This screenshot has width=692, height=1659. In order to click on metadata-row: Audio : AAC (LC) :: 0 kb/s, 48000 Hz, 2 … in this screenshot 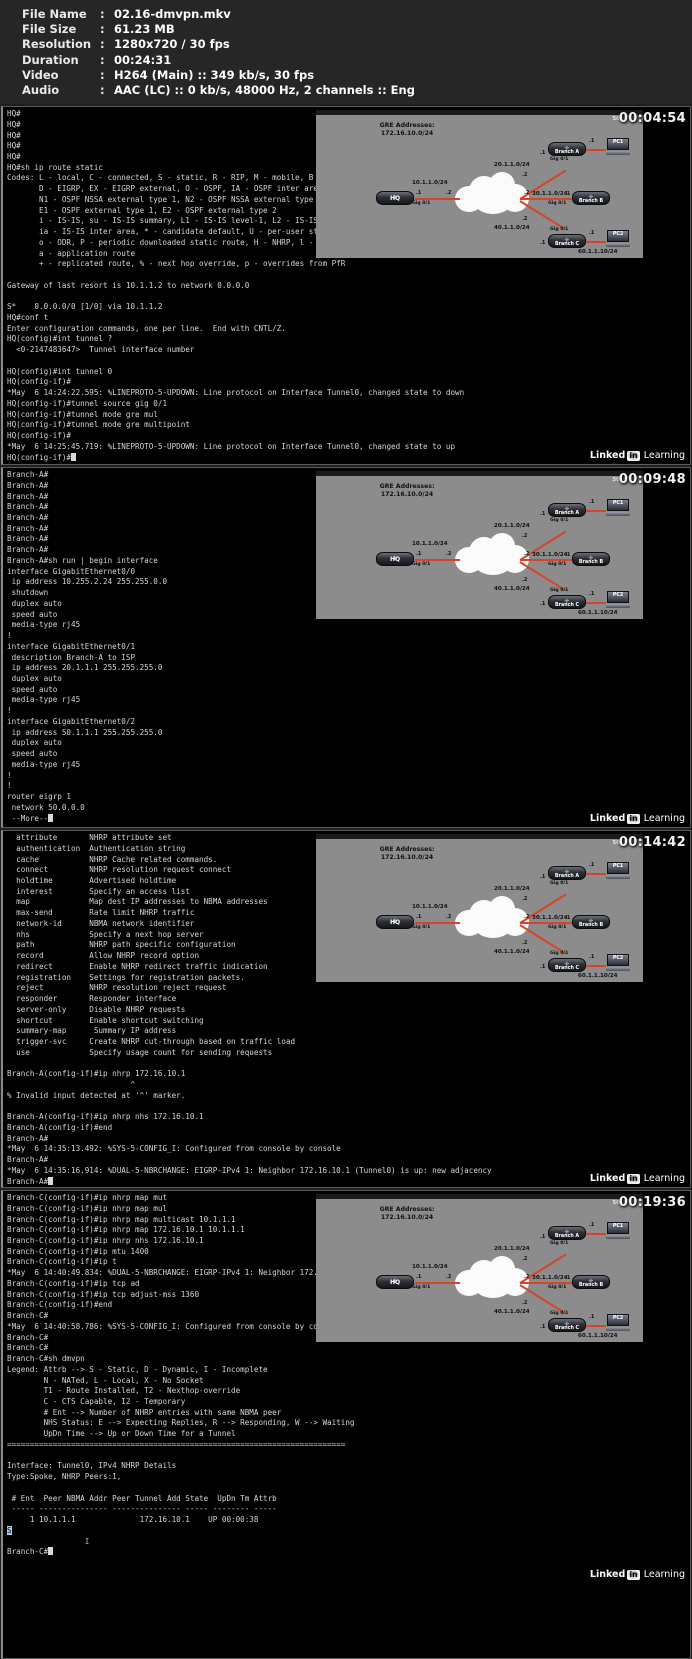, I will do `click(357, 90)`.